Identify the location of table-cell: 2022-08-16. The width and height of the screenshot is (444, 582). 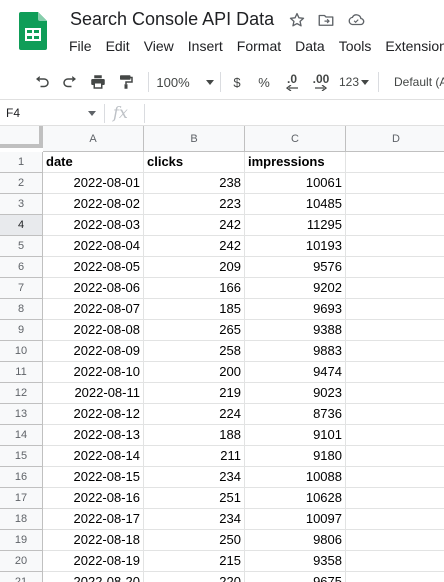
(93, 498).